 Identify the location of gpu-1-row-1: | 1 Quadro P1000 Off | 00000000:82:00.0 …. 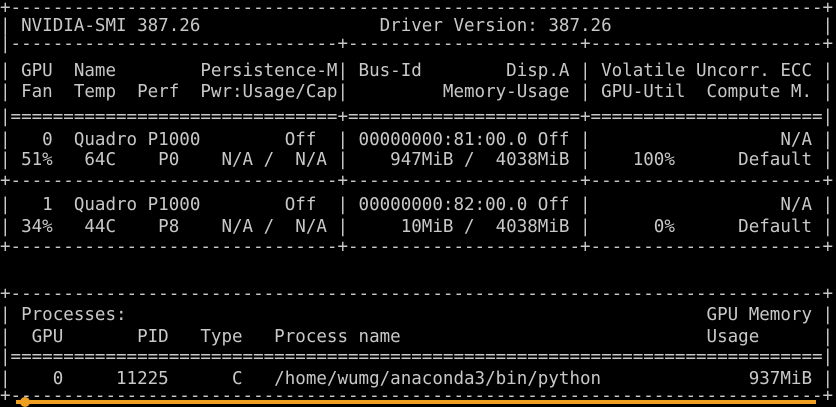
(417, 205).